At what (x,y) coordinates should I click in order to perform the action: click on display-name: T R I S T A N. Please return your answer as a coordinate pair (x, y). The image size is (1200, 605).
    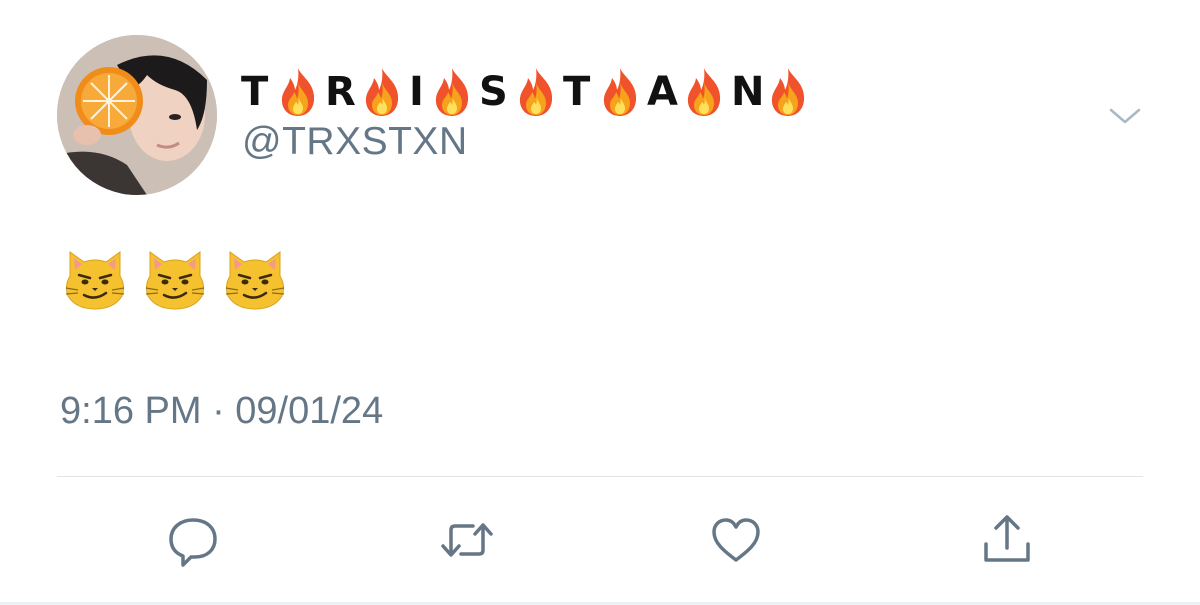
    Looking at the image, I should click on (528, 92).